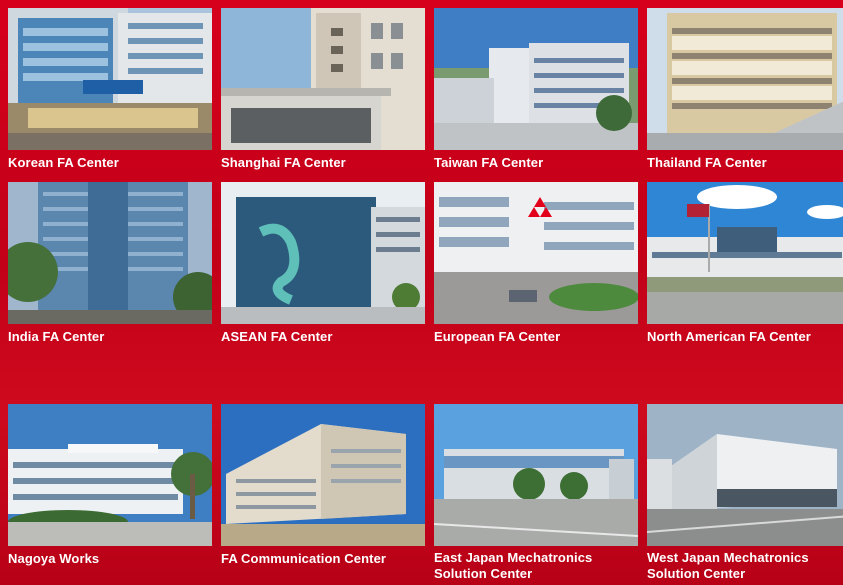  What do you see at coordinates (728, 565) in the screenshot?
I see `center-label: West Japan Mechatronics Solution Center` at bounding box center [728, 565].